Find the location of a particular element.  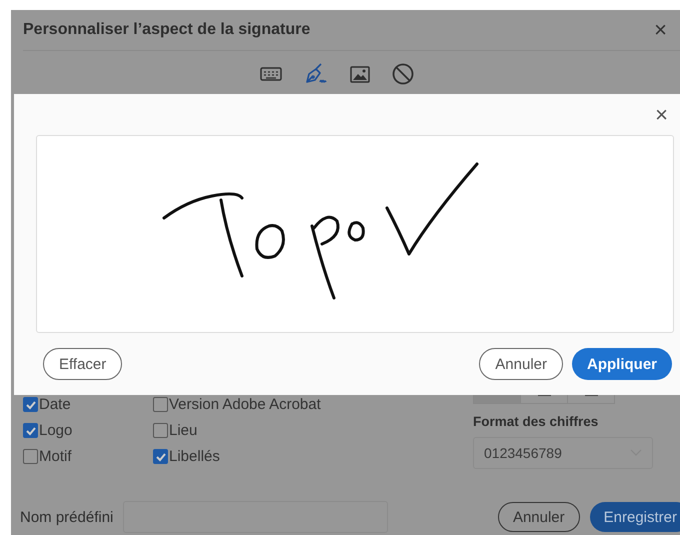

keyboard-icon is located at coordinates (271, 74).